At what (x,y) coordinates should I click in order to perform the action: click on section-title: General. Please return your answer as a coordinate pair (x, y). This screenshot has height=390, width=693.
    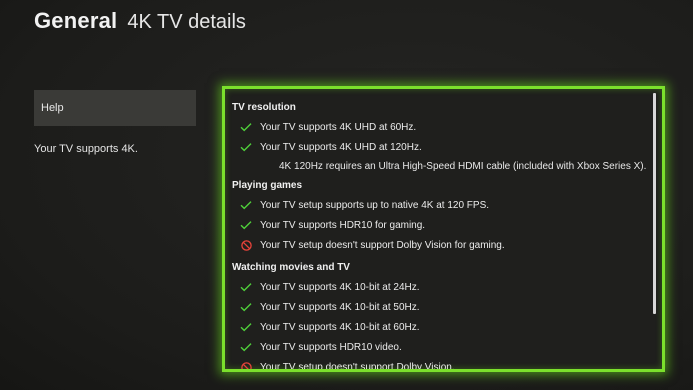
    Looking at the image, I should click on (76, 20).